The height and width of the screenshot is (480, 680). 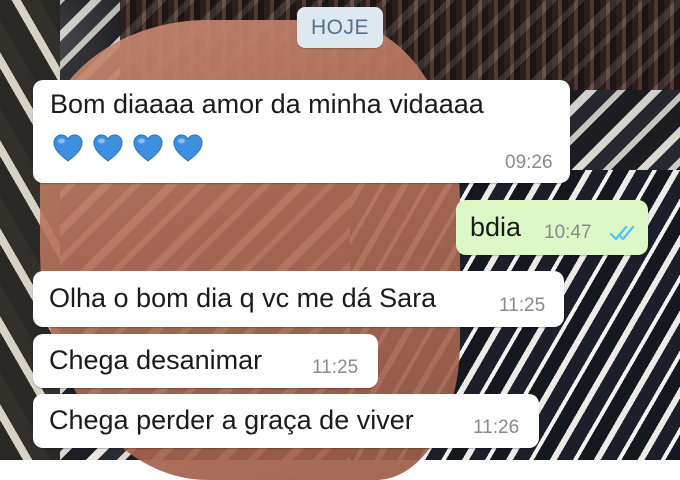 What do you see at coordinates (243, 298) in the screenshot?
I see `message-text: Olha o bom dia q vc me dá Sara` at bounding box center [243, 298].